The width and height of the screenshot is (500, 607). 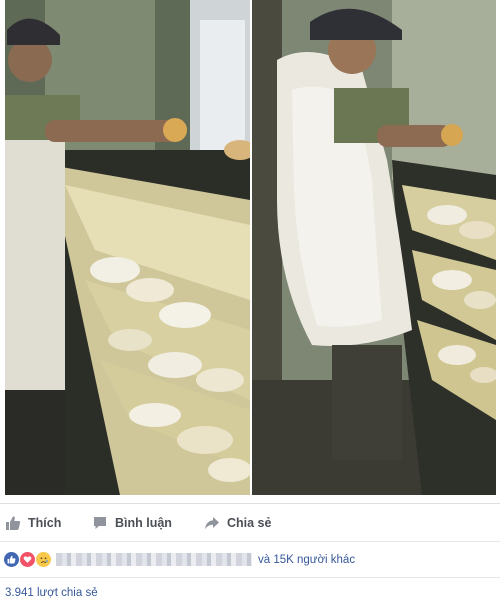 I want to click on reaction-icons, so click(x=28, y=559).